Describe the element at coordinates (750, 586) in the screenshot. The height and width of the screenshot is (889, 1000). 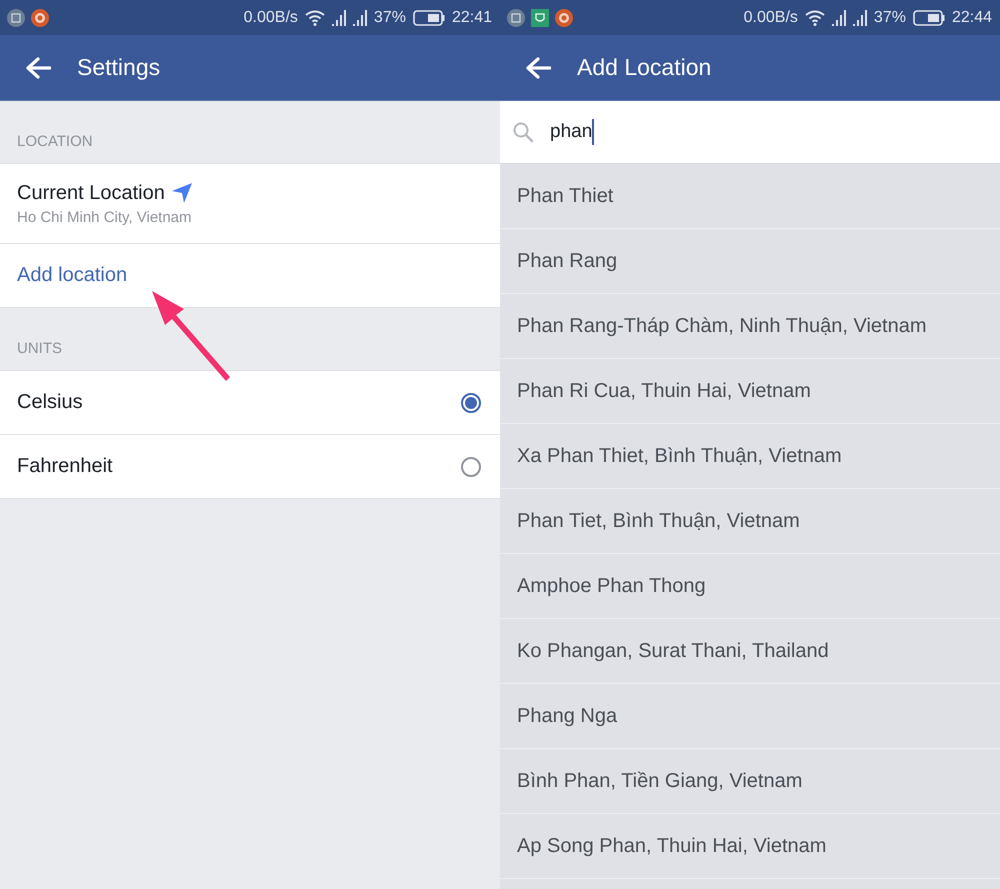
I see `search-result: Amphoe Phan Thong` at that location.